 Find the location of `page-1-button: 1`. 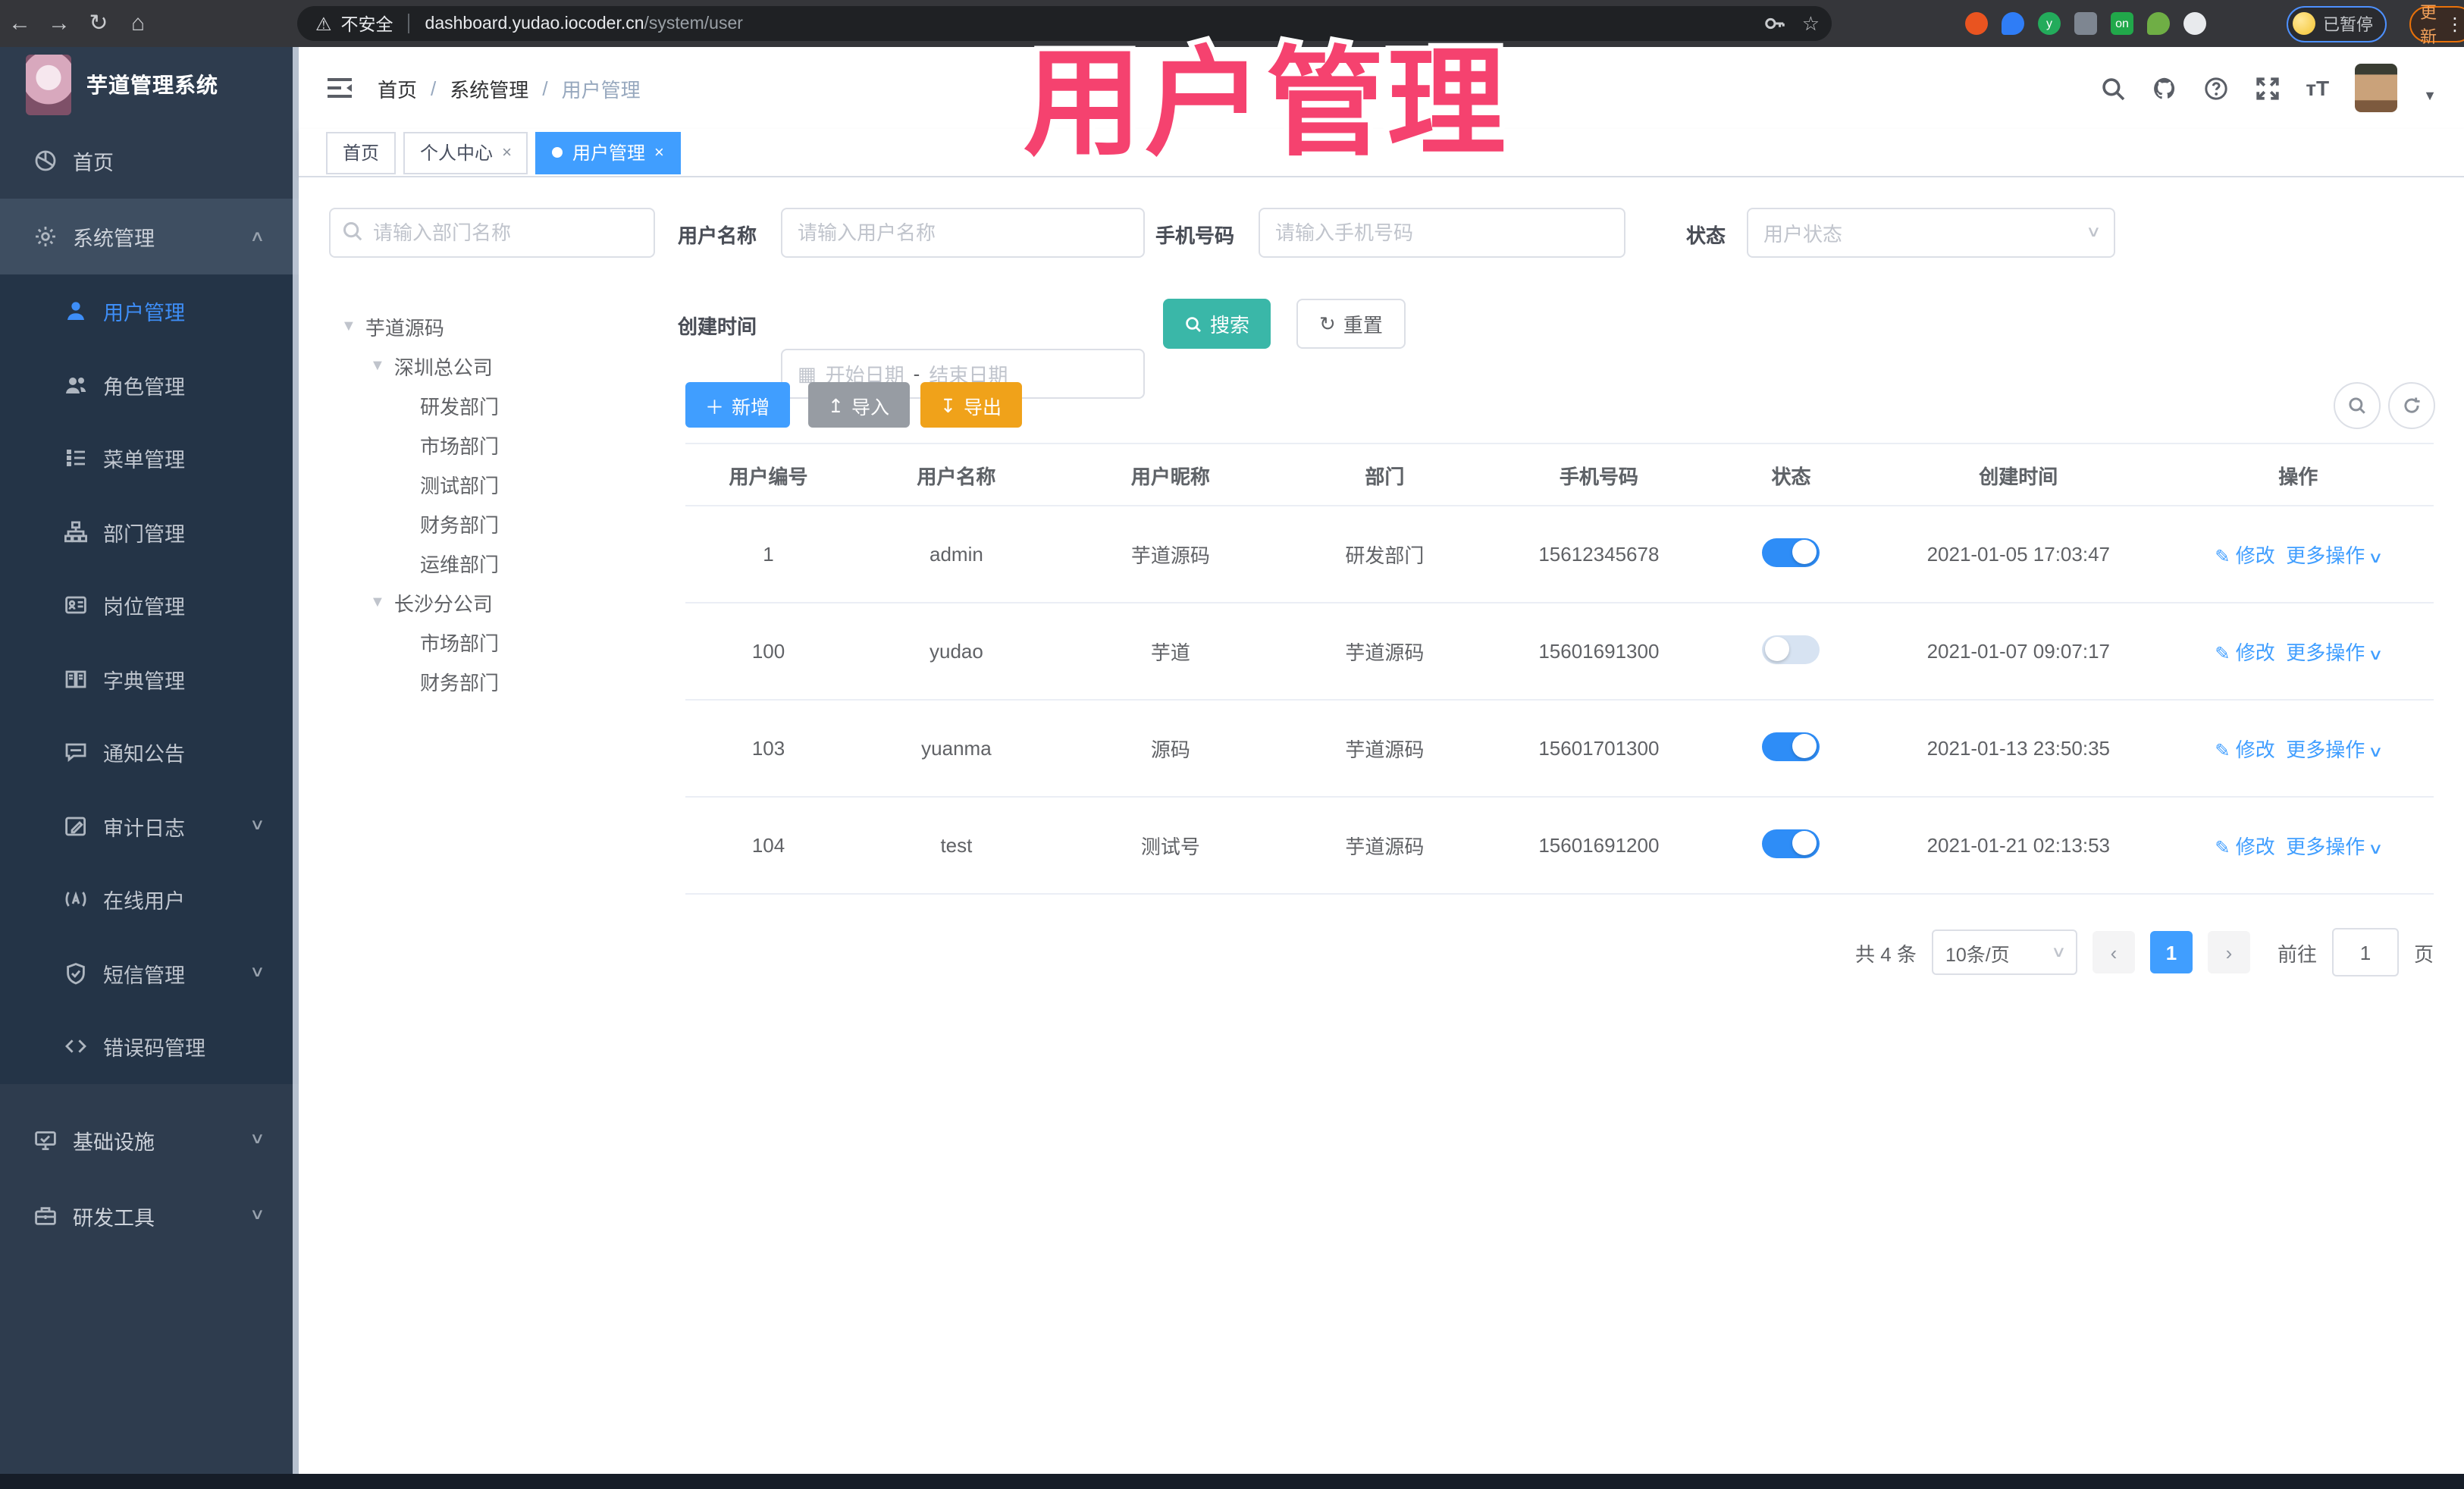

page-1-button: 1 is located at coordinates (2171, 952).